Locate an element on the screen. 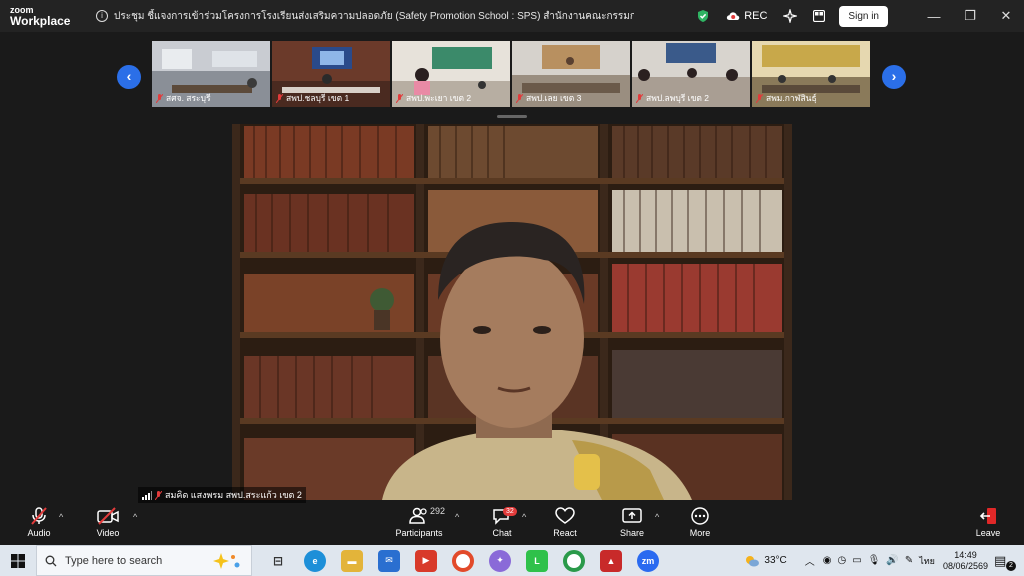  recording-indicator: REC is located at coordinates (746, 16).